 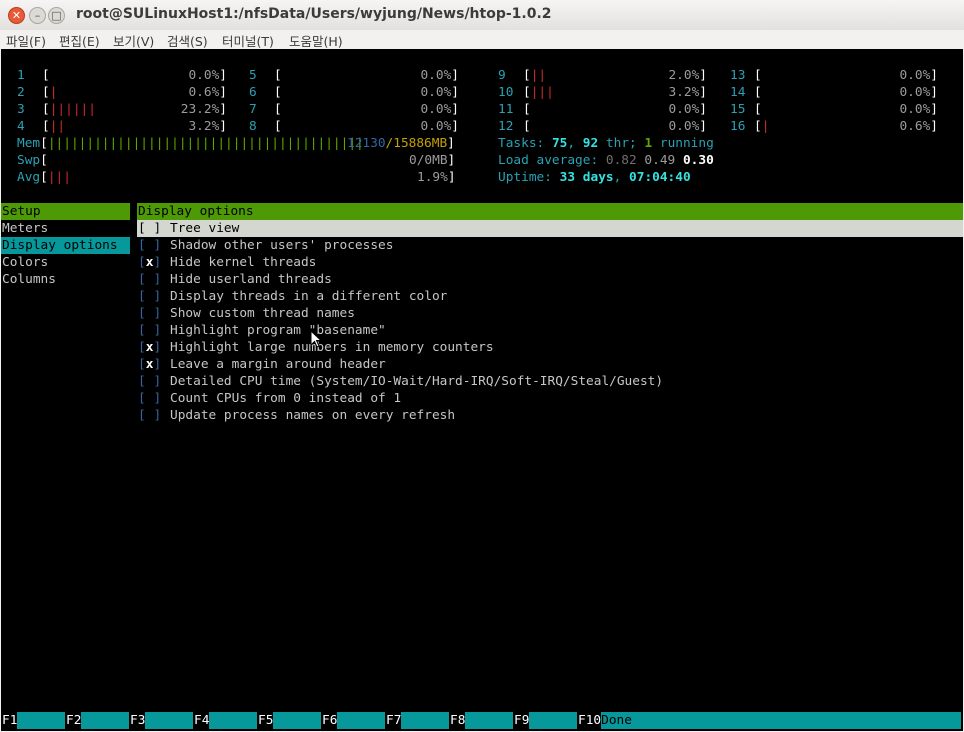 What do you see at coordinates (538, 92) in the screenshot?
I see `cpu-bar-10: [|||` at bounding box center [538, 92].